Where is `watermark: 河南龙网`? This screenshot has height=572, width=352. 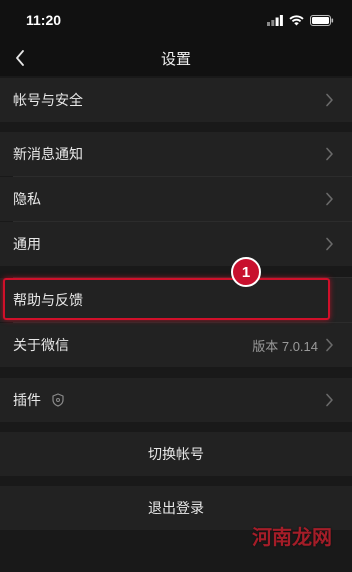
watermark: 河南龙网 is located at coordinates (292, 537).